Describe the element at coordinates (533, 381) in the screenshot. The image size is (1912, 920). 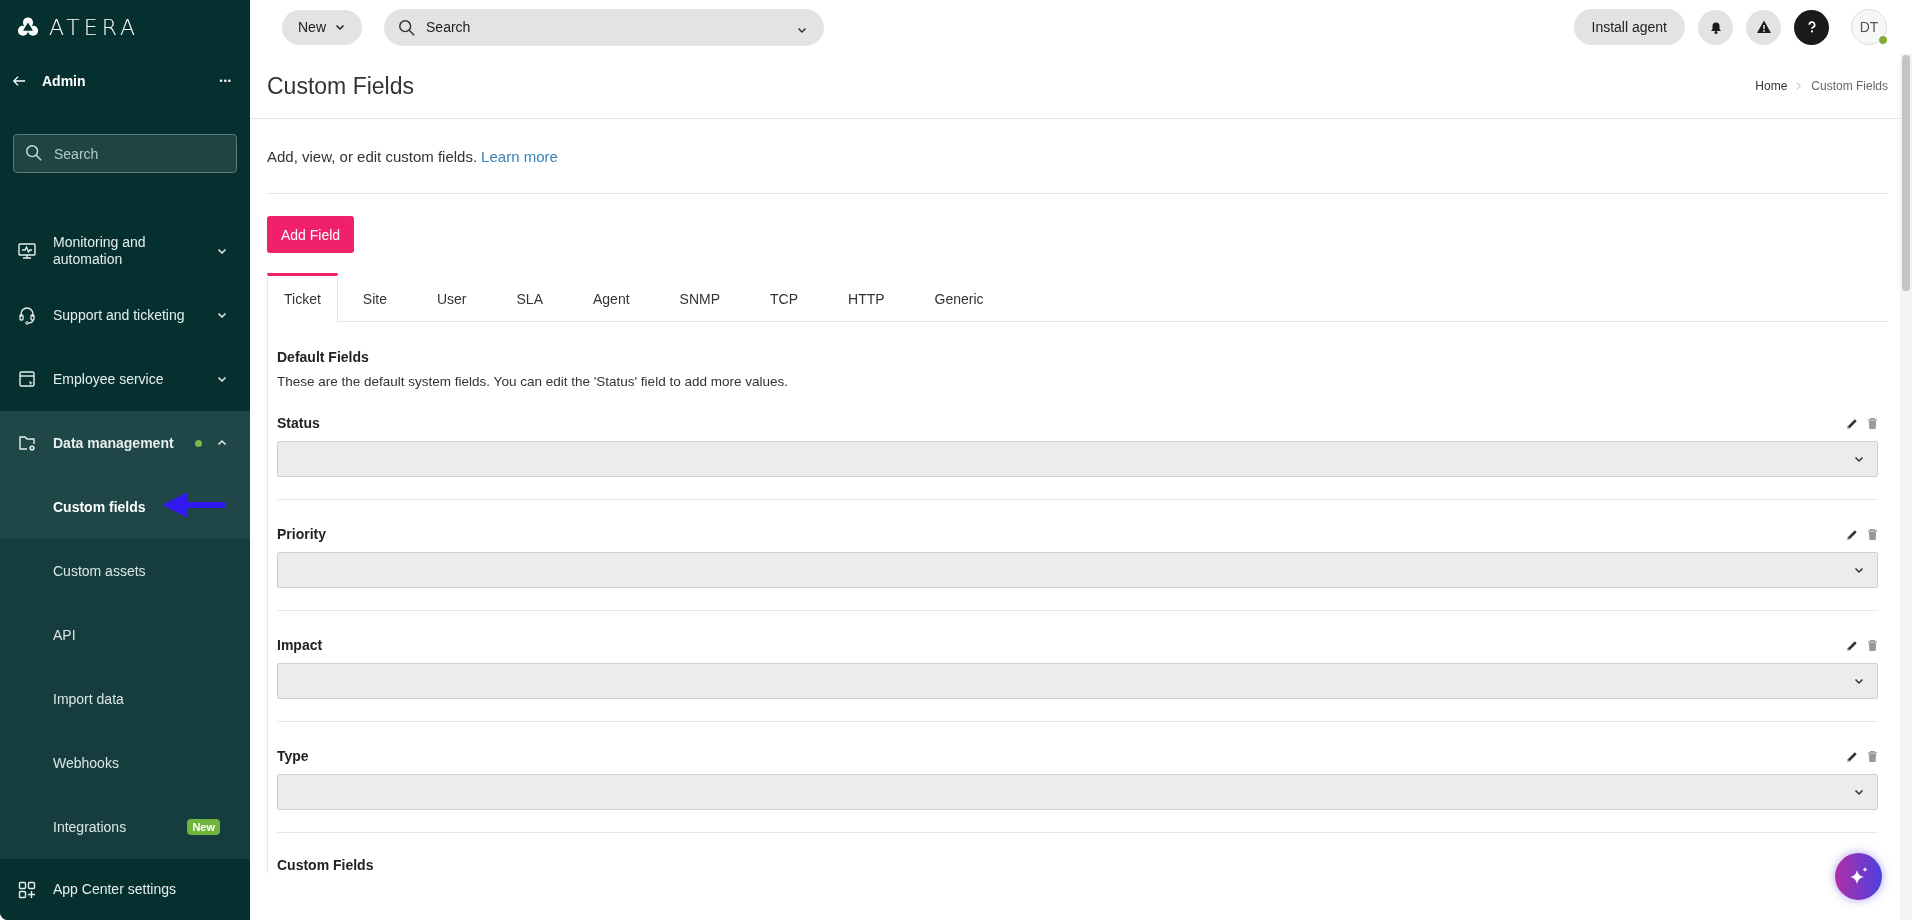
I see `section-description: These are the default system fields. You can edit the 'Status' field to add more values.` at that location.